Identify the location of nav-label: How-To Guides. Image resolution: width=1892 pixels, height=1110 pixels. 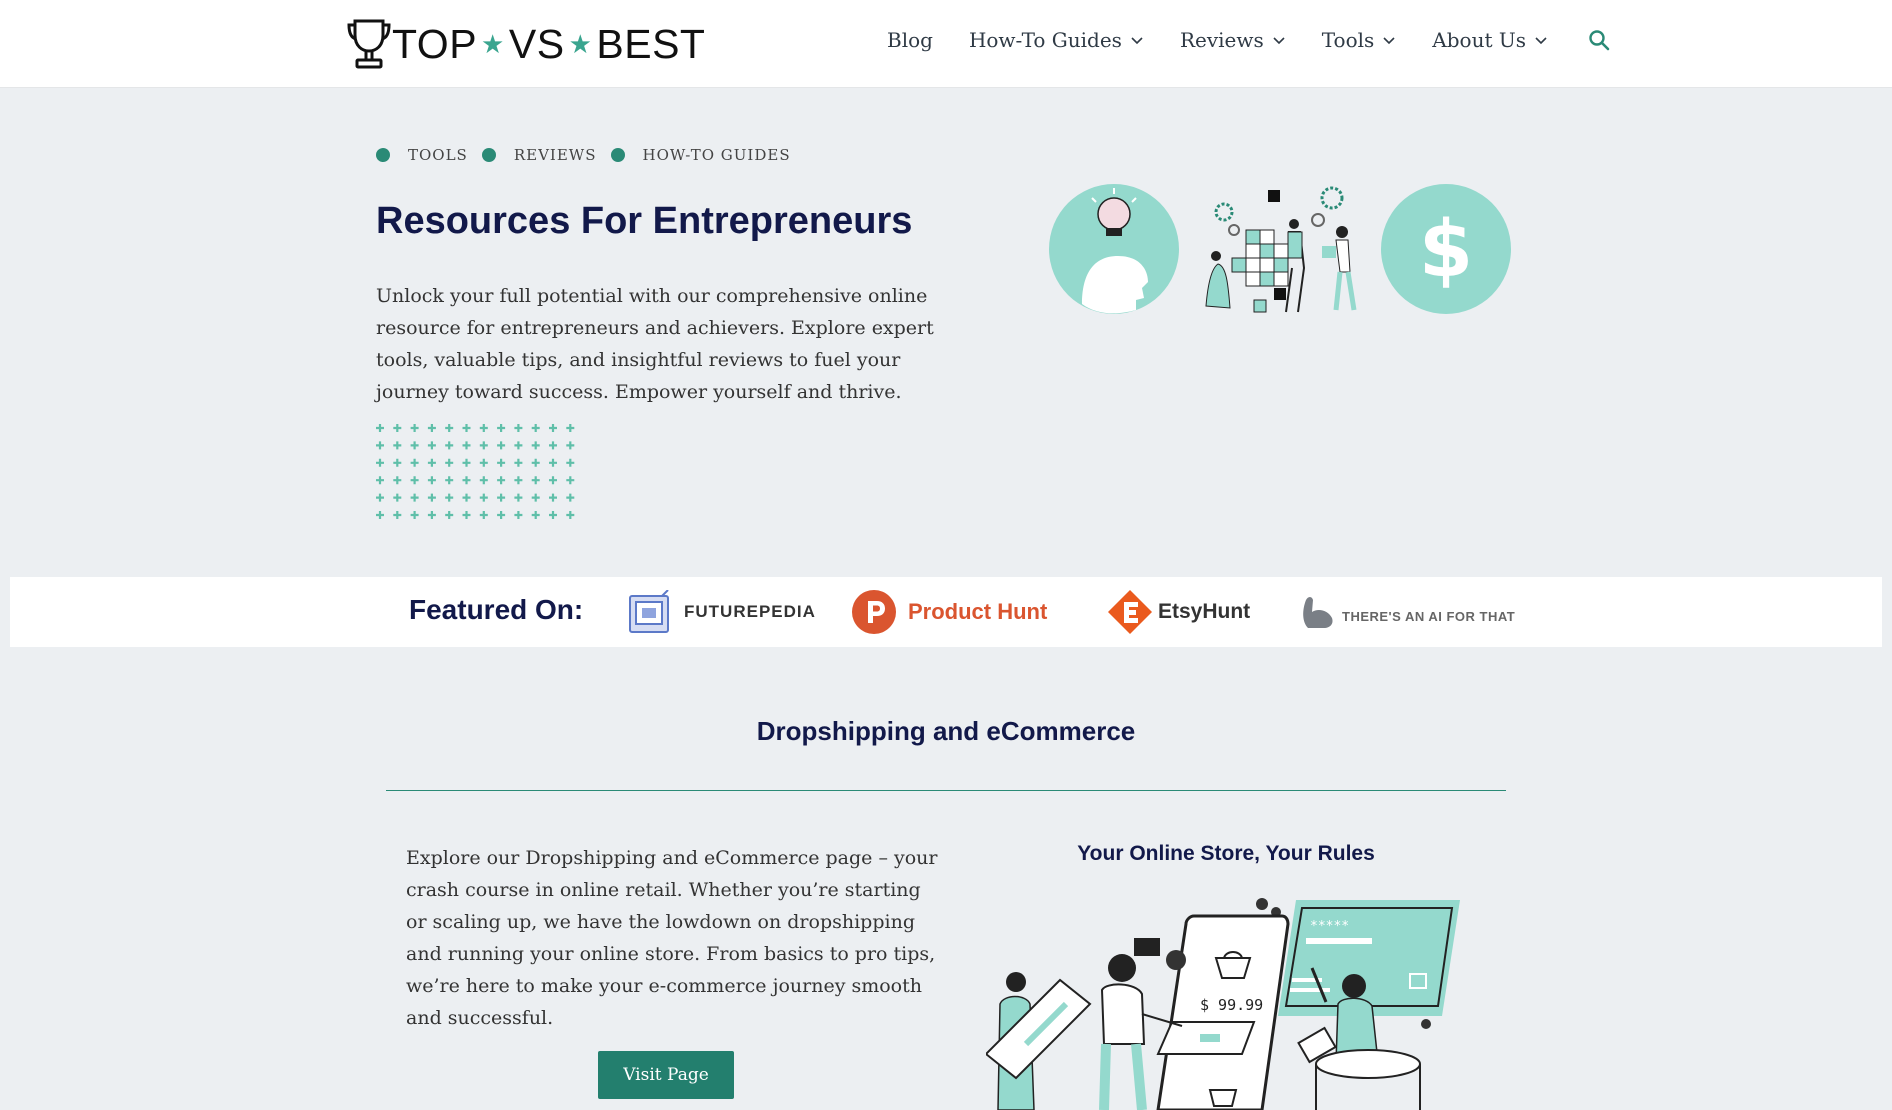
(1045, 40).